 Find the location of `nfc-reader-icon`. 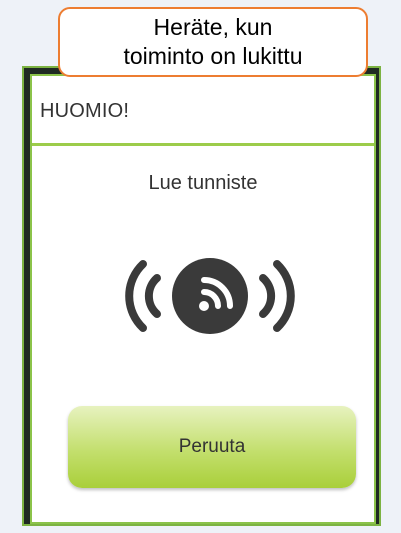

nfc-reader-icon is located at coordinates (210, 296).